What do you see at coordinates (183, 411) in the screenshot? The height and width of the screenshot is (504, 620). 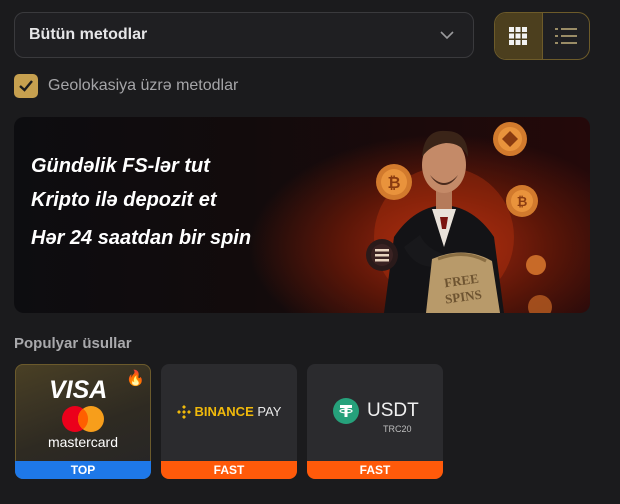 I see `binance-icon` at bounding box center [183, 411].